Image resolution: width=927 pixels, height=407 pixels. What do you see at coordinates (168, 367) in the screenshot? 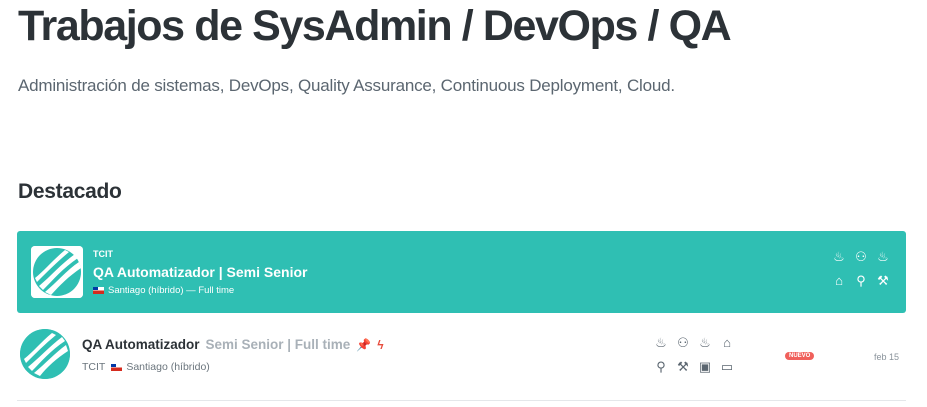
I see `job-location: Santiago (híbrido)` at bounding box center [168, 367].